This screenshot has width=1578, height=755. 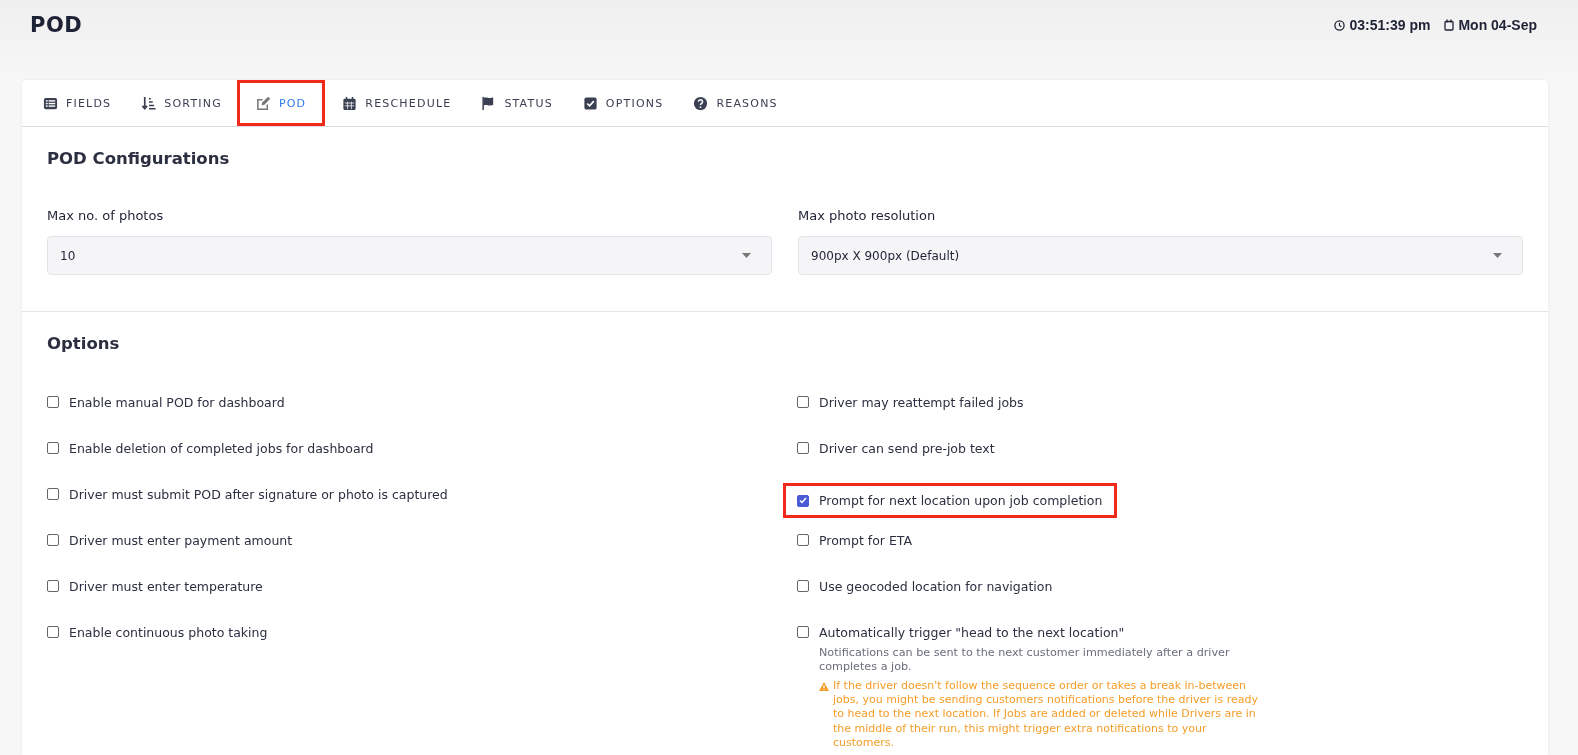 What do you see at coordinates (921, 402) in the screenshot?
I see `option-label: Driver may reattempt failed jobs` at bounding box center [921, 402].